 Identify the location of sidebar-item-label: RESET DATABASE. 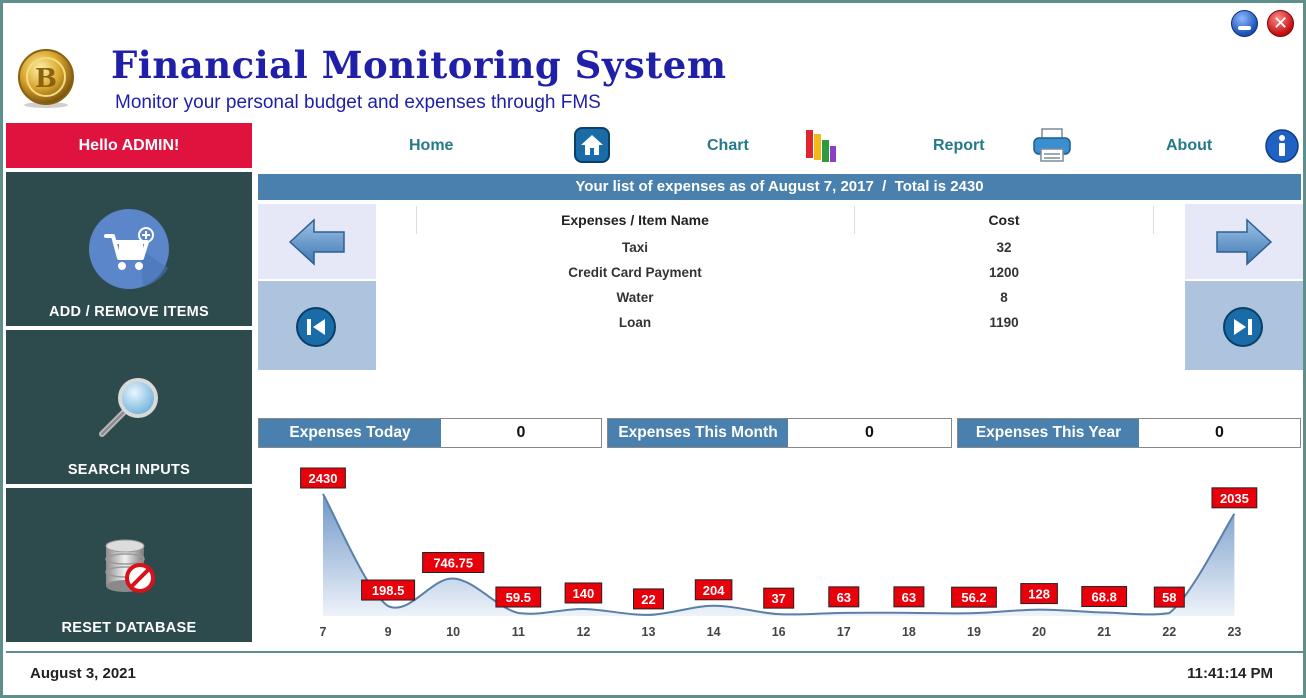
(129, 628).